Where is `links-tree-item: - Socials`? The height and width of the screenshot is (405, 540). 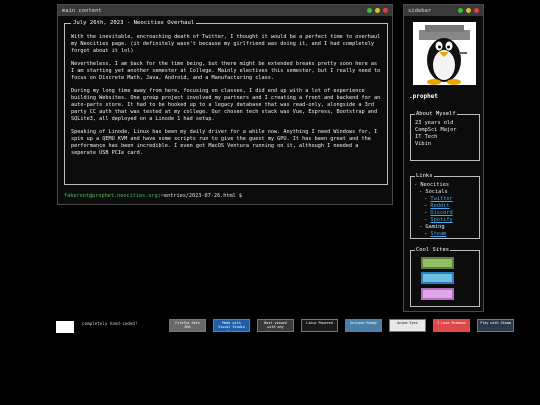
links-tree-item: - Socials is located at coordinates (445, 192).